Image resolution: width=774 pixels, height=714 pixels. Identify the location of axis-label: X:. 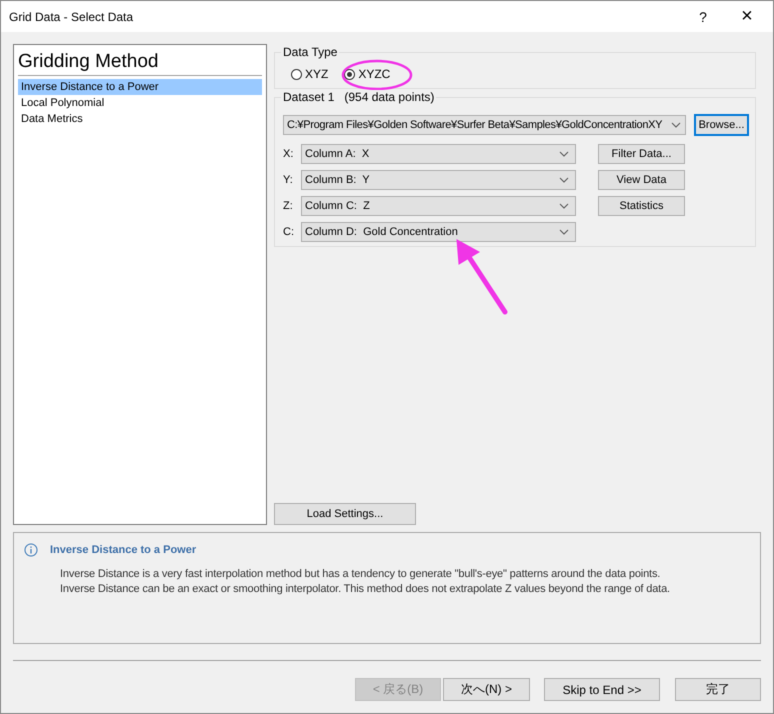
(288, 154).